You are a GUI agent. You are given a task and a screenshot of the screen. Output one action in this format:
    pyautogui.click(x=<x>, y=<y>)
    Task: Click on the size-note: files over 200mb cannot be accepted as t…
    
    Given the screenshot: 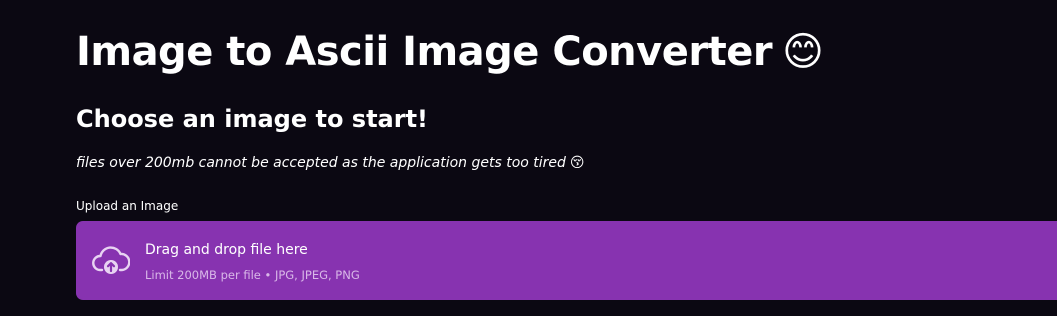 What is the action you would take?
    pyautogui.click(x=330, y=163)
    